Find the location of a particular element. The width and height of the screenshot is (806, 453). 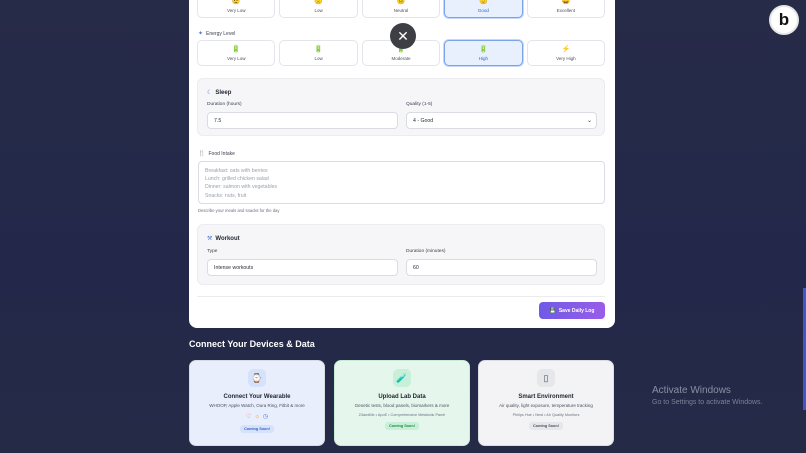

workout-type-label: Type is located at coordinates (212, 251).